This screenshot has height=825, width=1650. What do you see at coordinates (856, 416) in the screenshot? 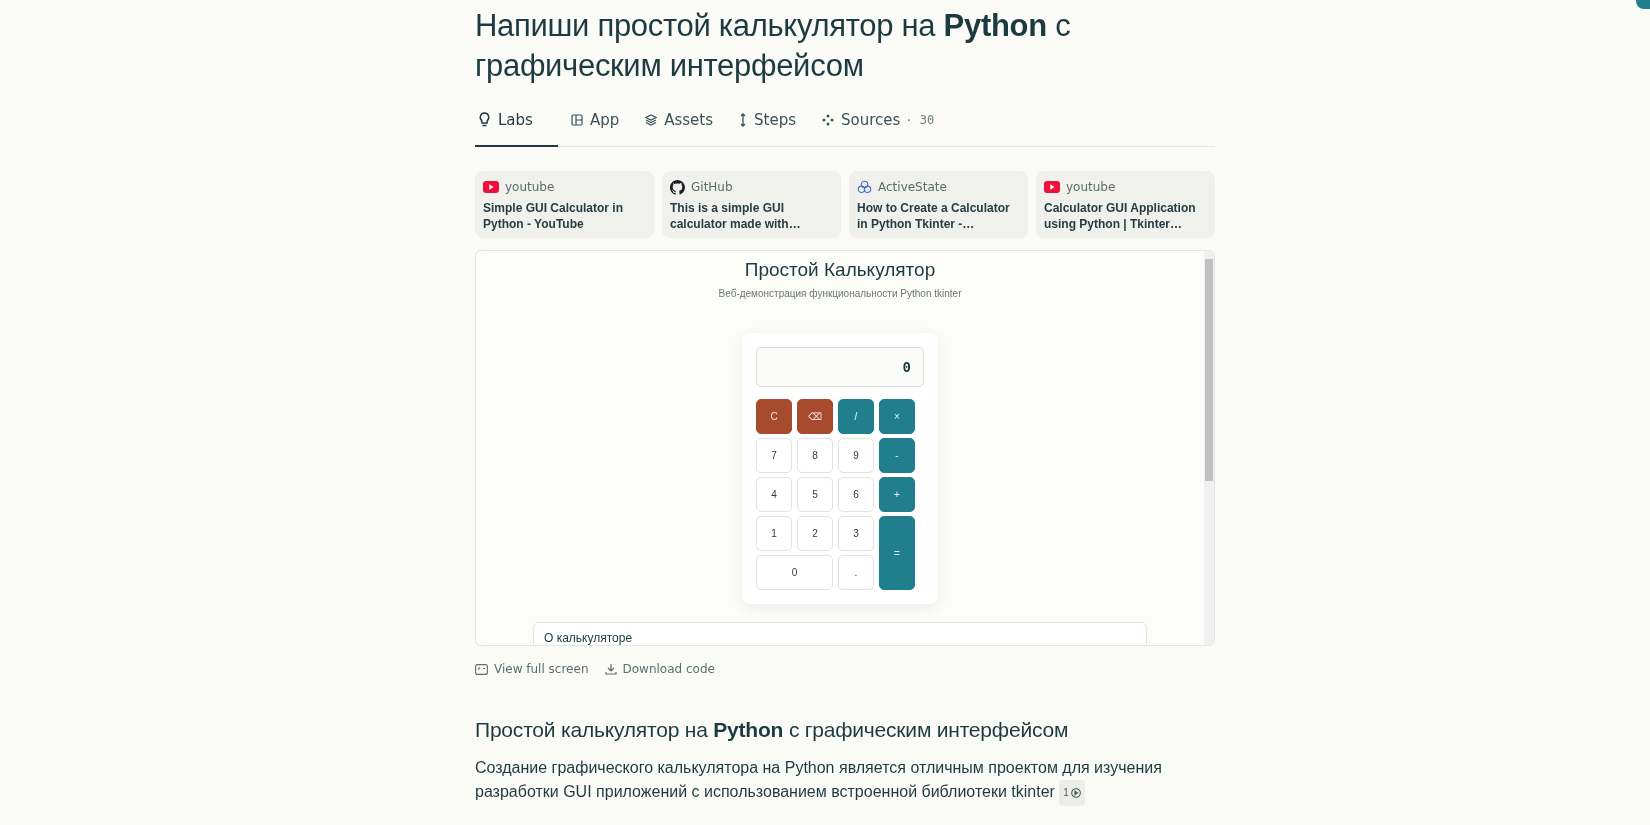
I see `calculator-key: /` at bounding box center [856, 416].